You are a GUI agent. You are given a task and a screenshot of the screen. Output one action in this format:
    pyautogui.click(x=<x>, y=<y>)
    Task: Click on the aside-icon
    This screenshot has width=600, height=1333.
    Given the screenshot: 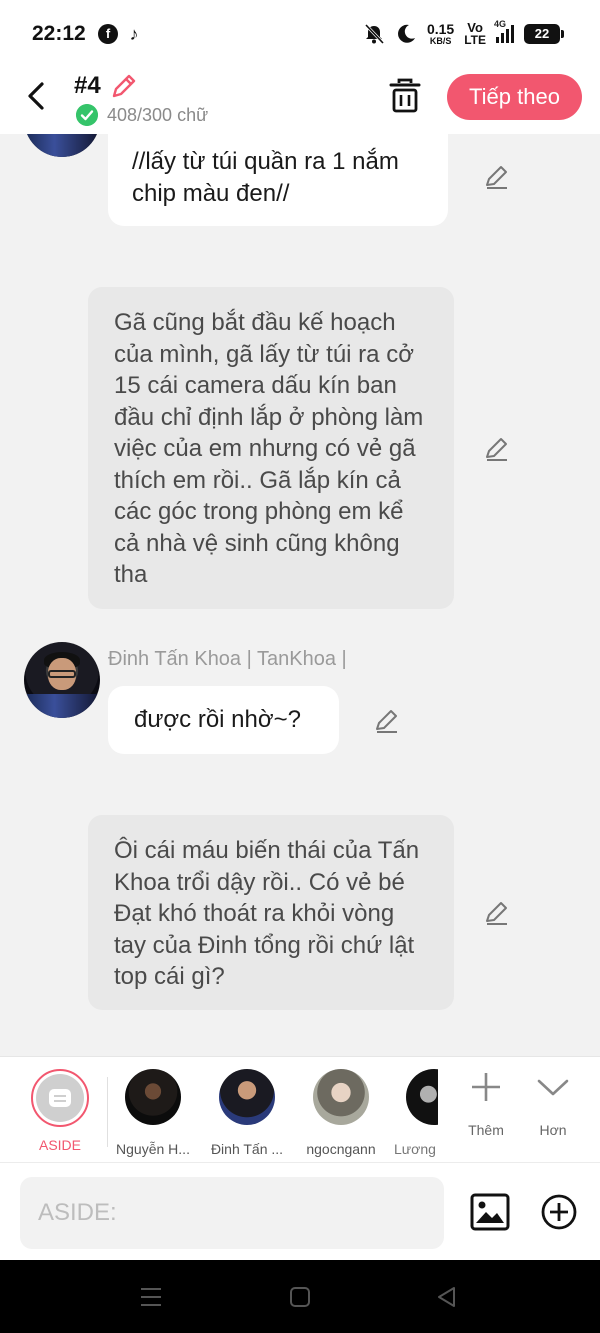 What is the action you would take?
    pyautogui.click(x=60, y=1098)
    